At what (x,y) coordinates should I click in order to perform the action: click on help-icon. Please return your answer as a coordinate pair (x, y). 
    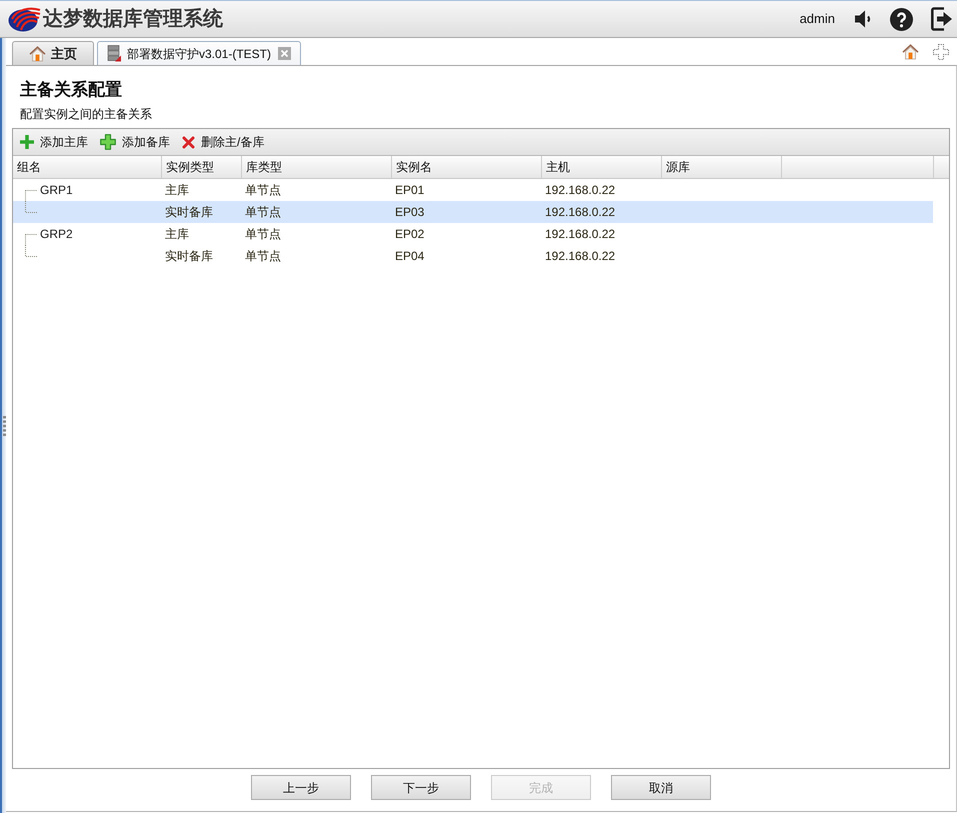
    Looking at the image, I should click on (901, 19).